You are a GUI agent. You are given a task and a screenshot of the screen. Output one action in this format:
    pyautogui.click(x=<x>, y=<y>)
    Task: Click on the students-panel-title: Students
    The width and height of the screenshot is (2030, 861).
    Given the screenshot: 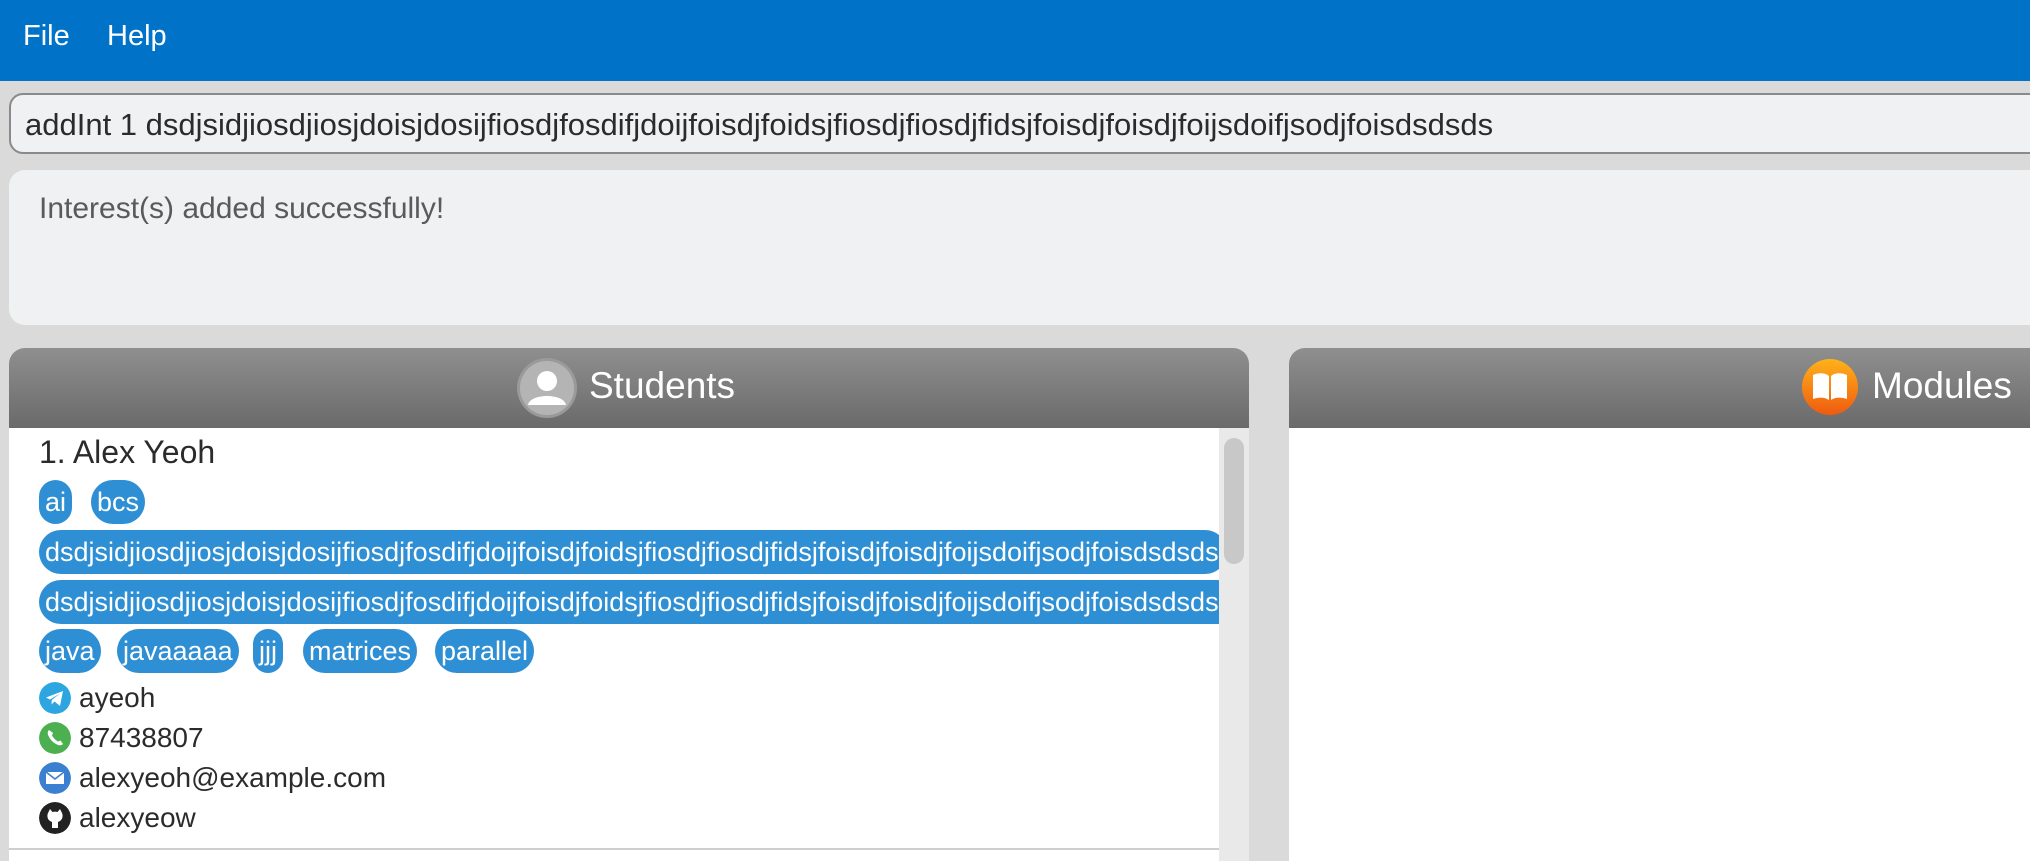 What is the action you would take?
    pyautogui.click(x=662, y=385)
    